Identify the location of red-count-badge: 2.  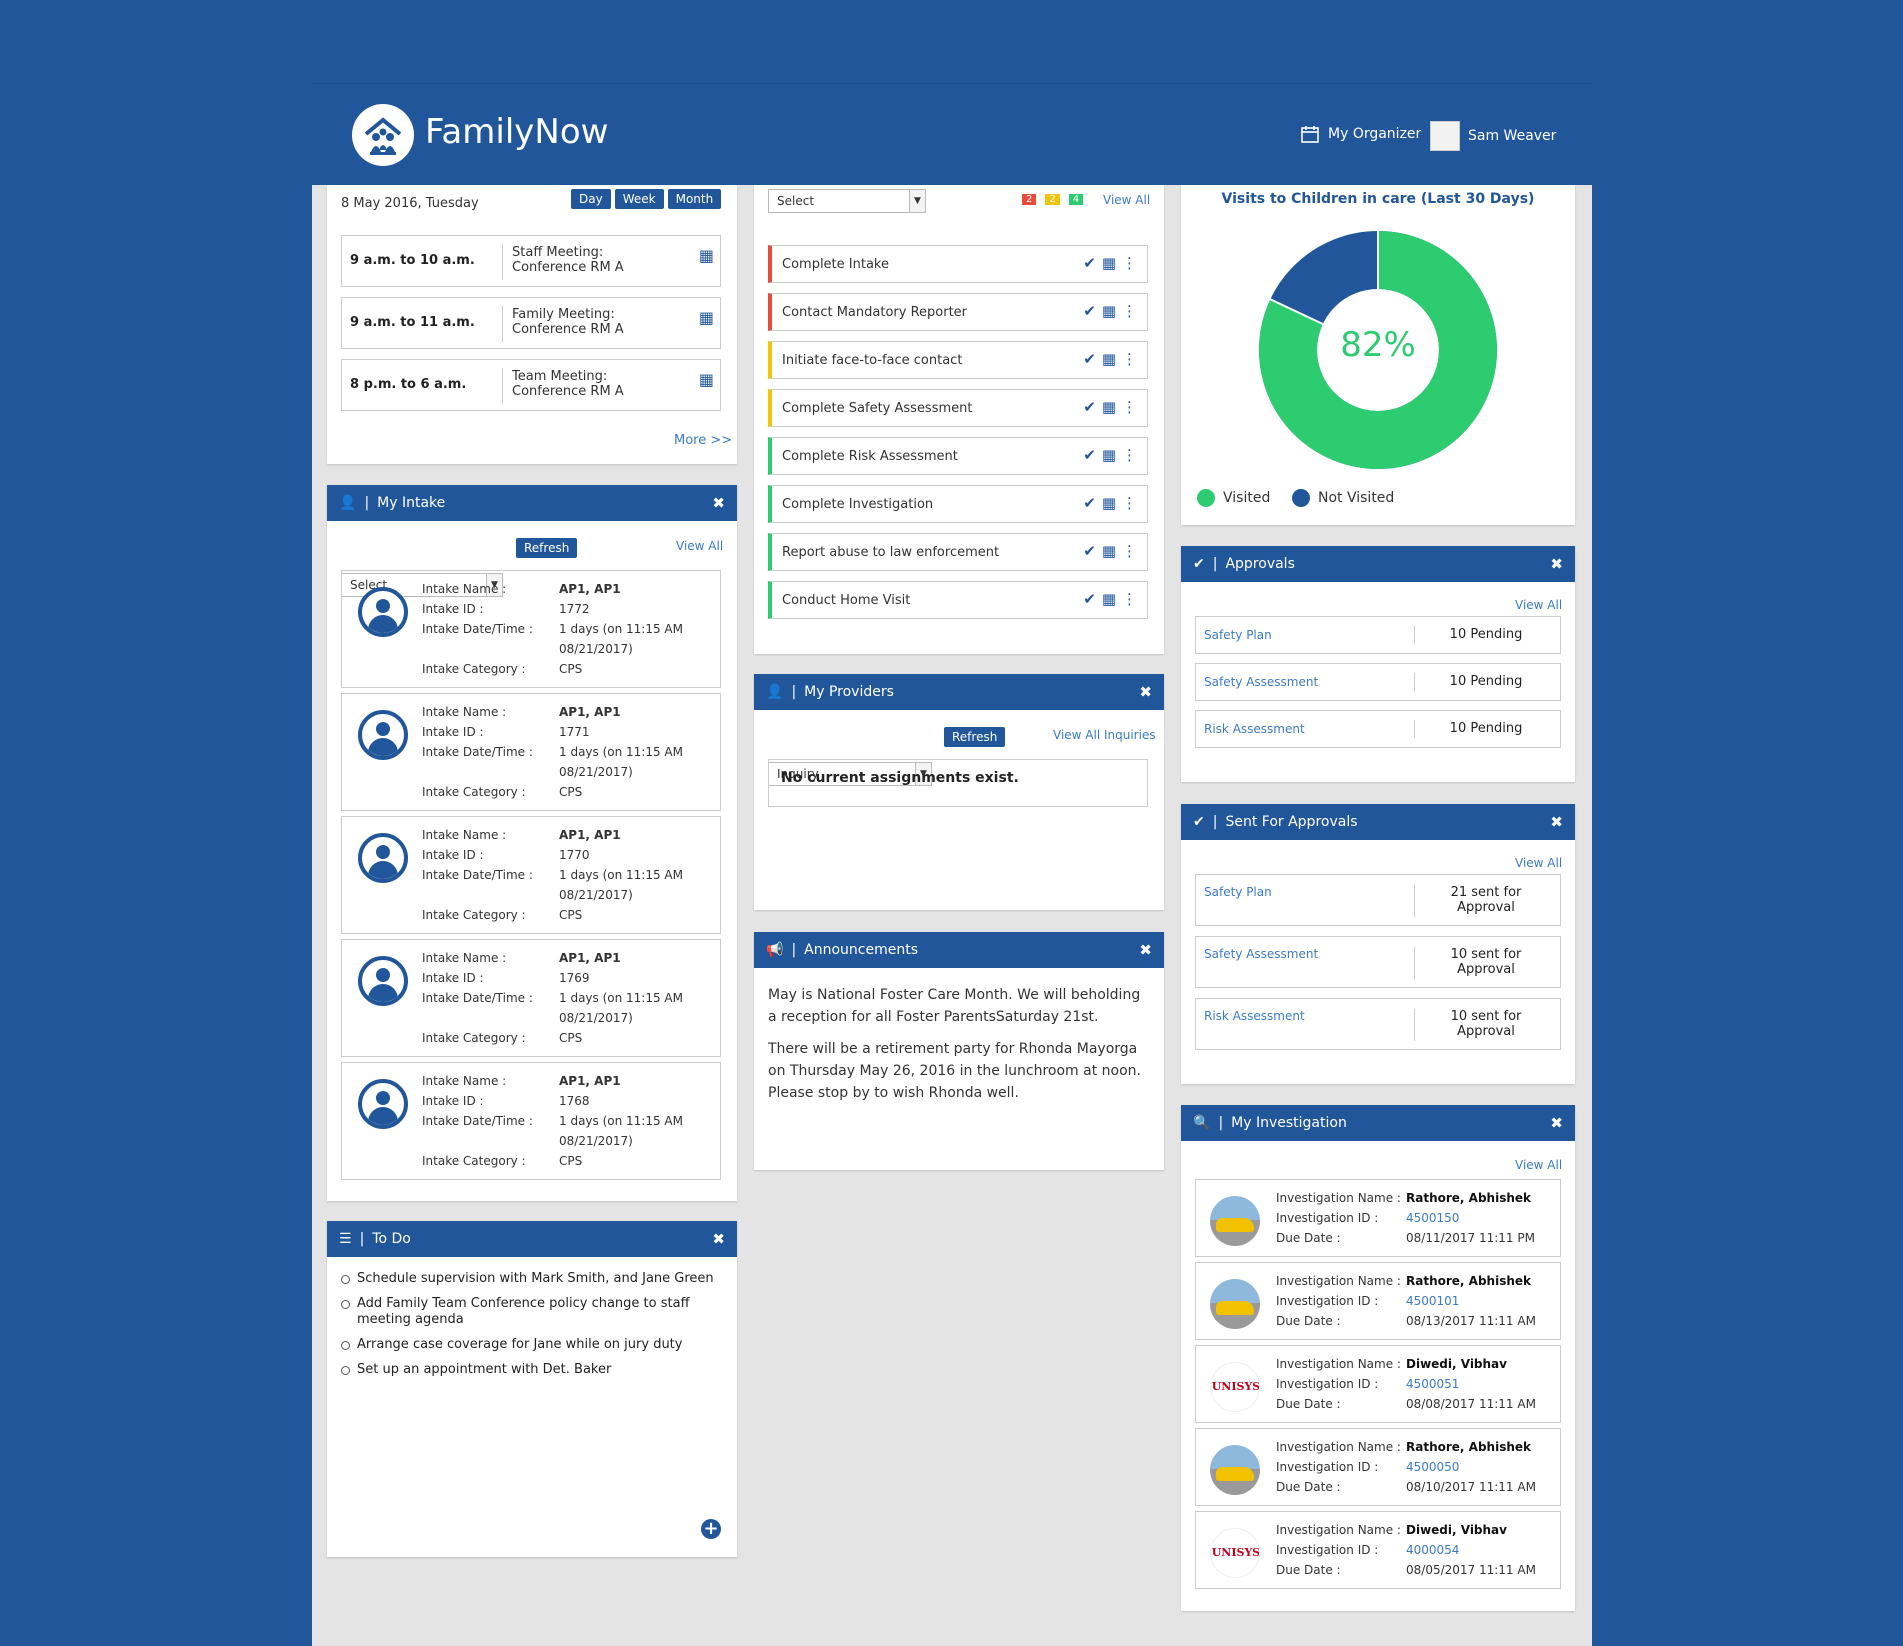
(1029, 199).